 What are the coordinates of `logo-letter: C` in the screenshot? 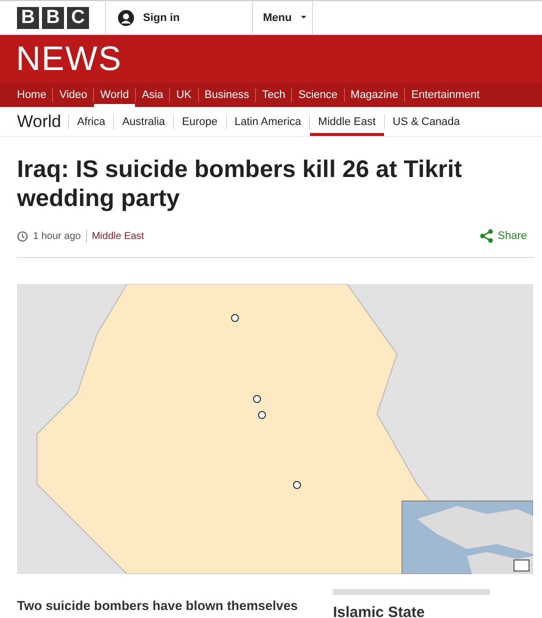 It's located at (78, 17).